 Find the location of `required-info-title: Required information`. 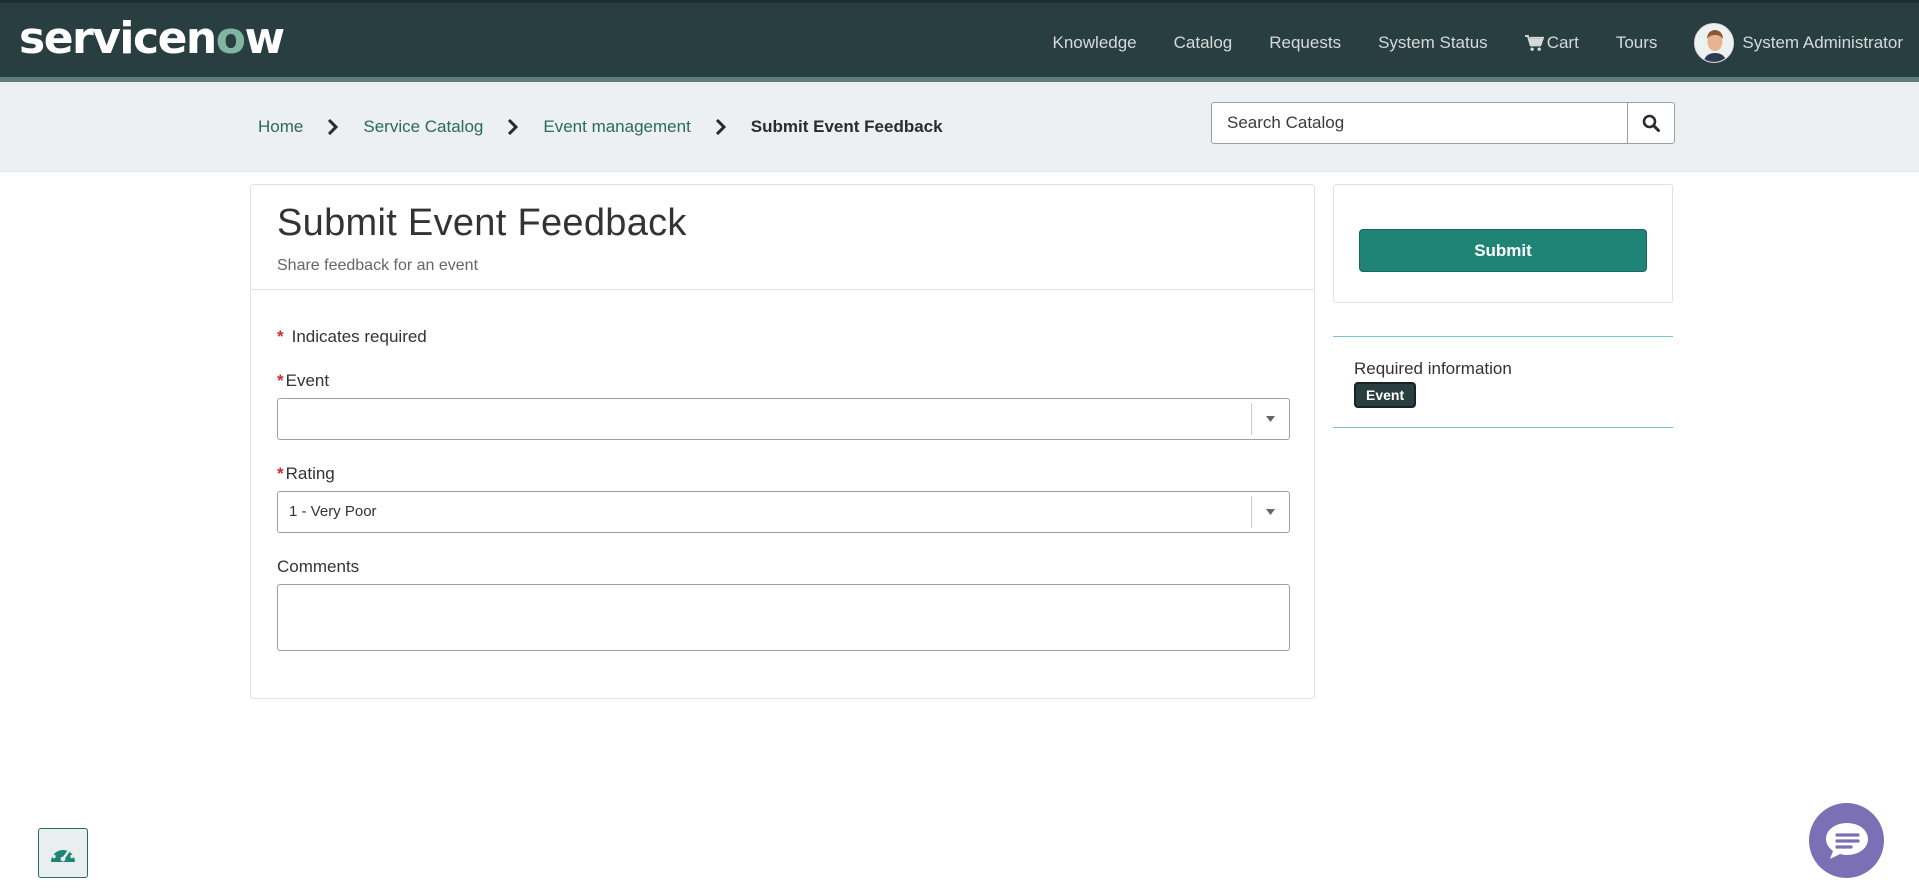

required-info-title: Required information is located at coordinates (1433, 368).